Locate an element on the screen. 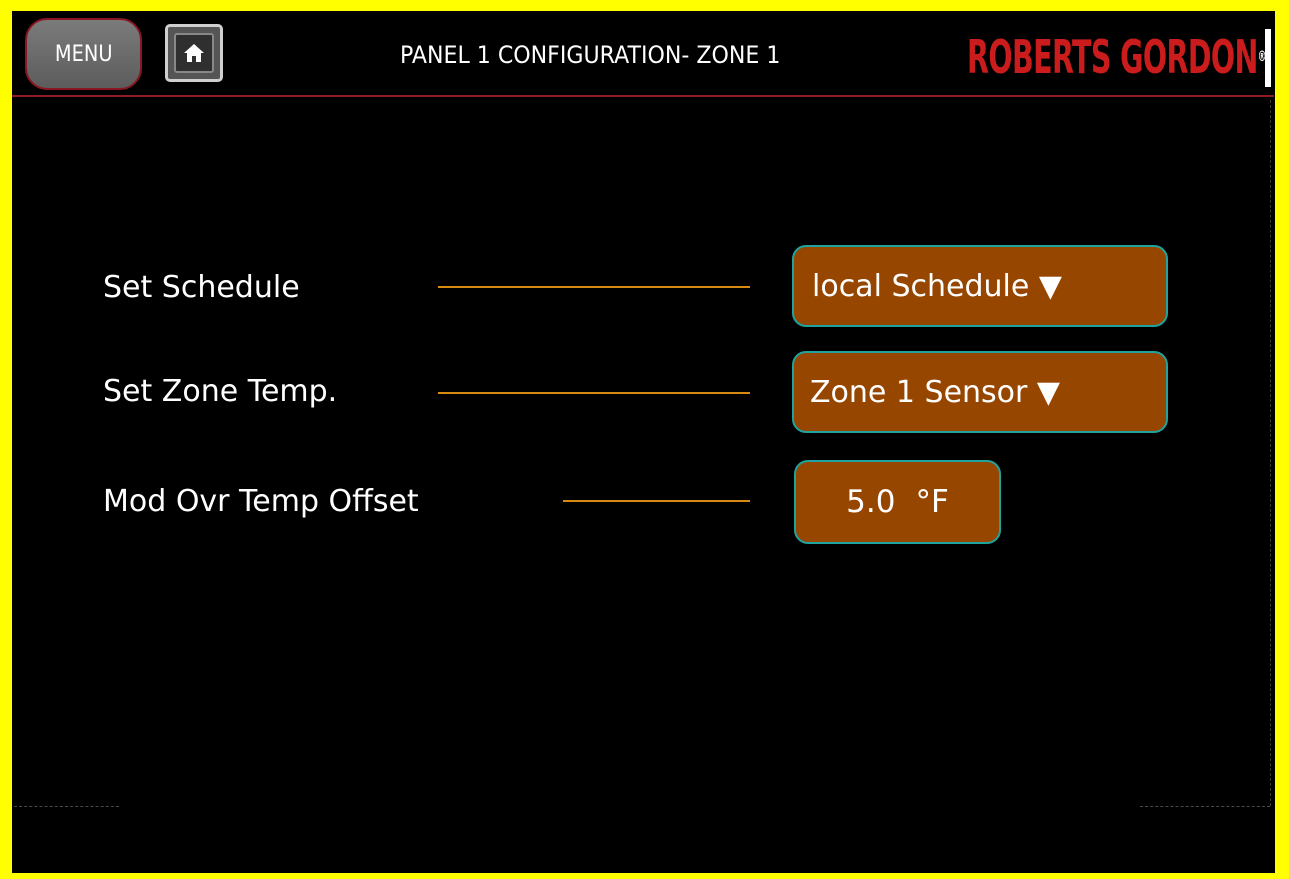  zone-temp-select: Zone 1 Sensor ▼ is located at coordinates (980, 392).